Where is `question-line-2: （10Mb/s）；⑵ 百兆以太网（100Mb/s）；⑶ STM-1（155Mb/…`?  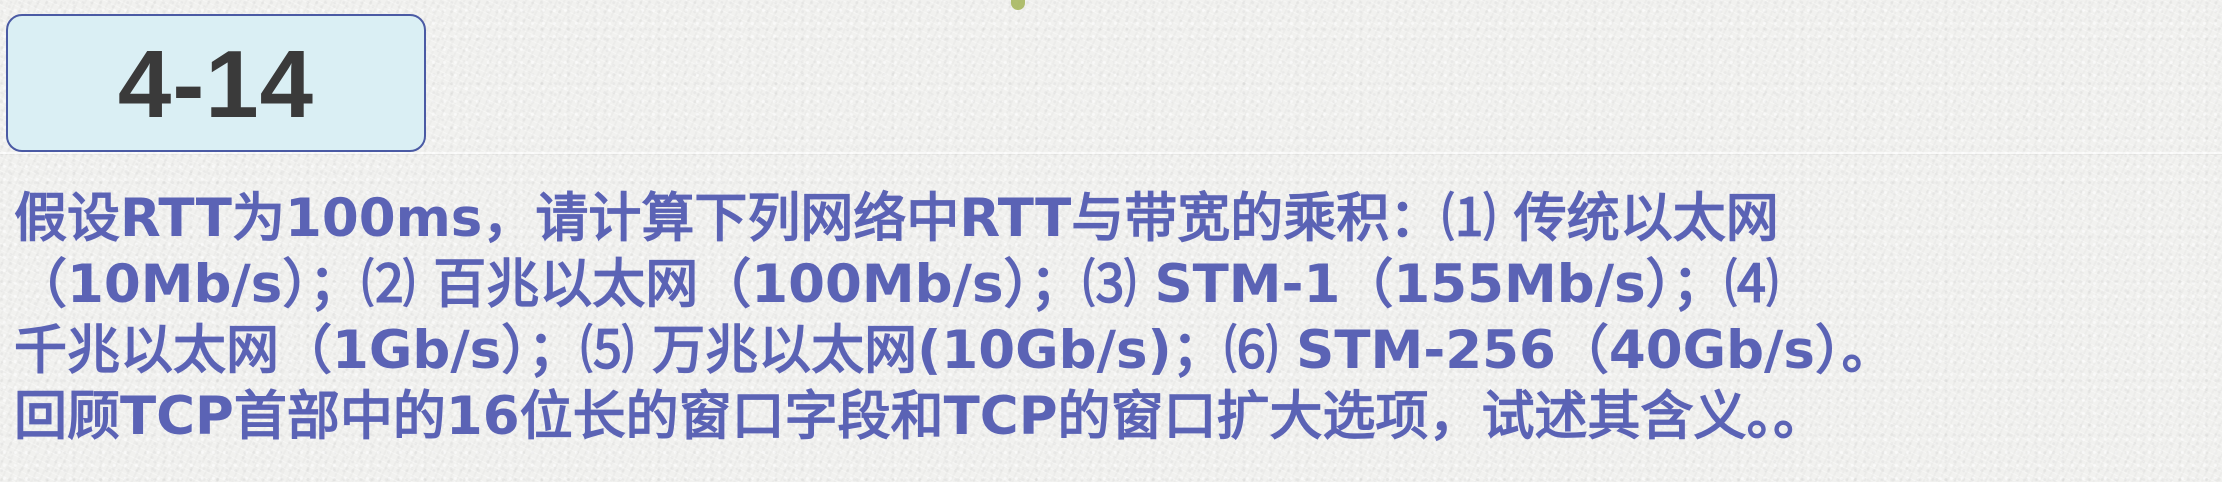 question-line-2: （10Mb/s）；⑵ 百兆以太网（100Mb/s）；⑶ STM-1（155Mb/… is located at coordinates (896, 284).